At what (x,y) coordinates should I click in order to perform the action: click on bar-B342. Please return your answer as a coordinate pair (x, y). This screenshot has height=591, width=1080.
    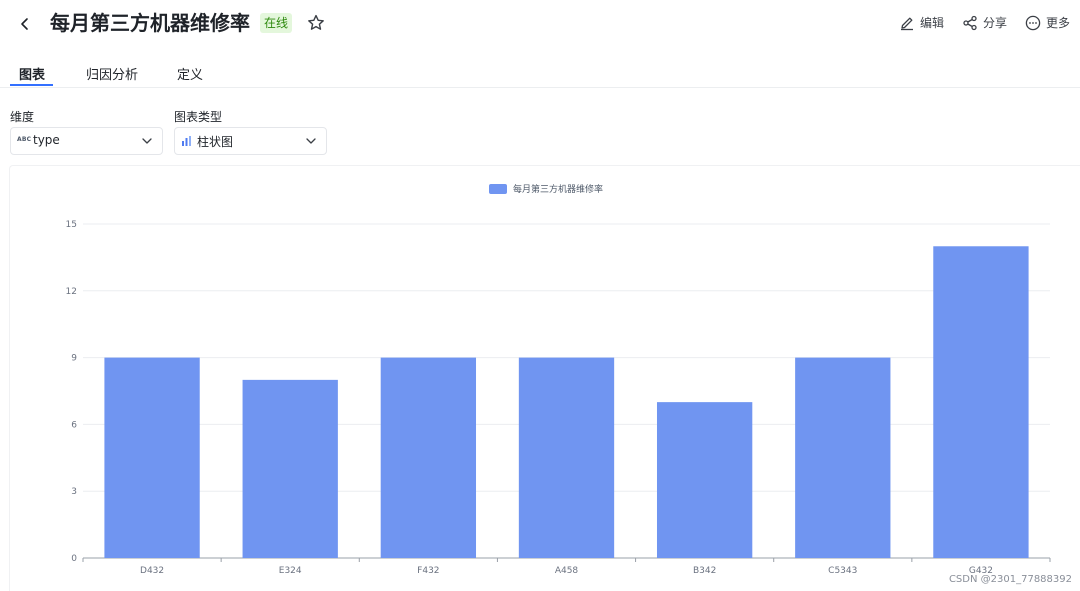
    Looking at the image, I should click on (704, 480).